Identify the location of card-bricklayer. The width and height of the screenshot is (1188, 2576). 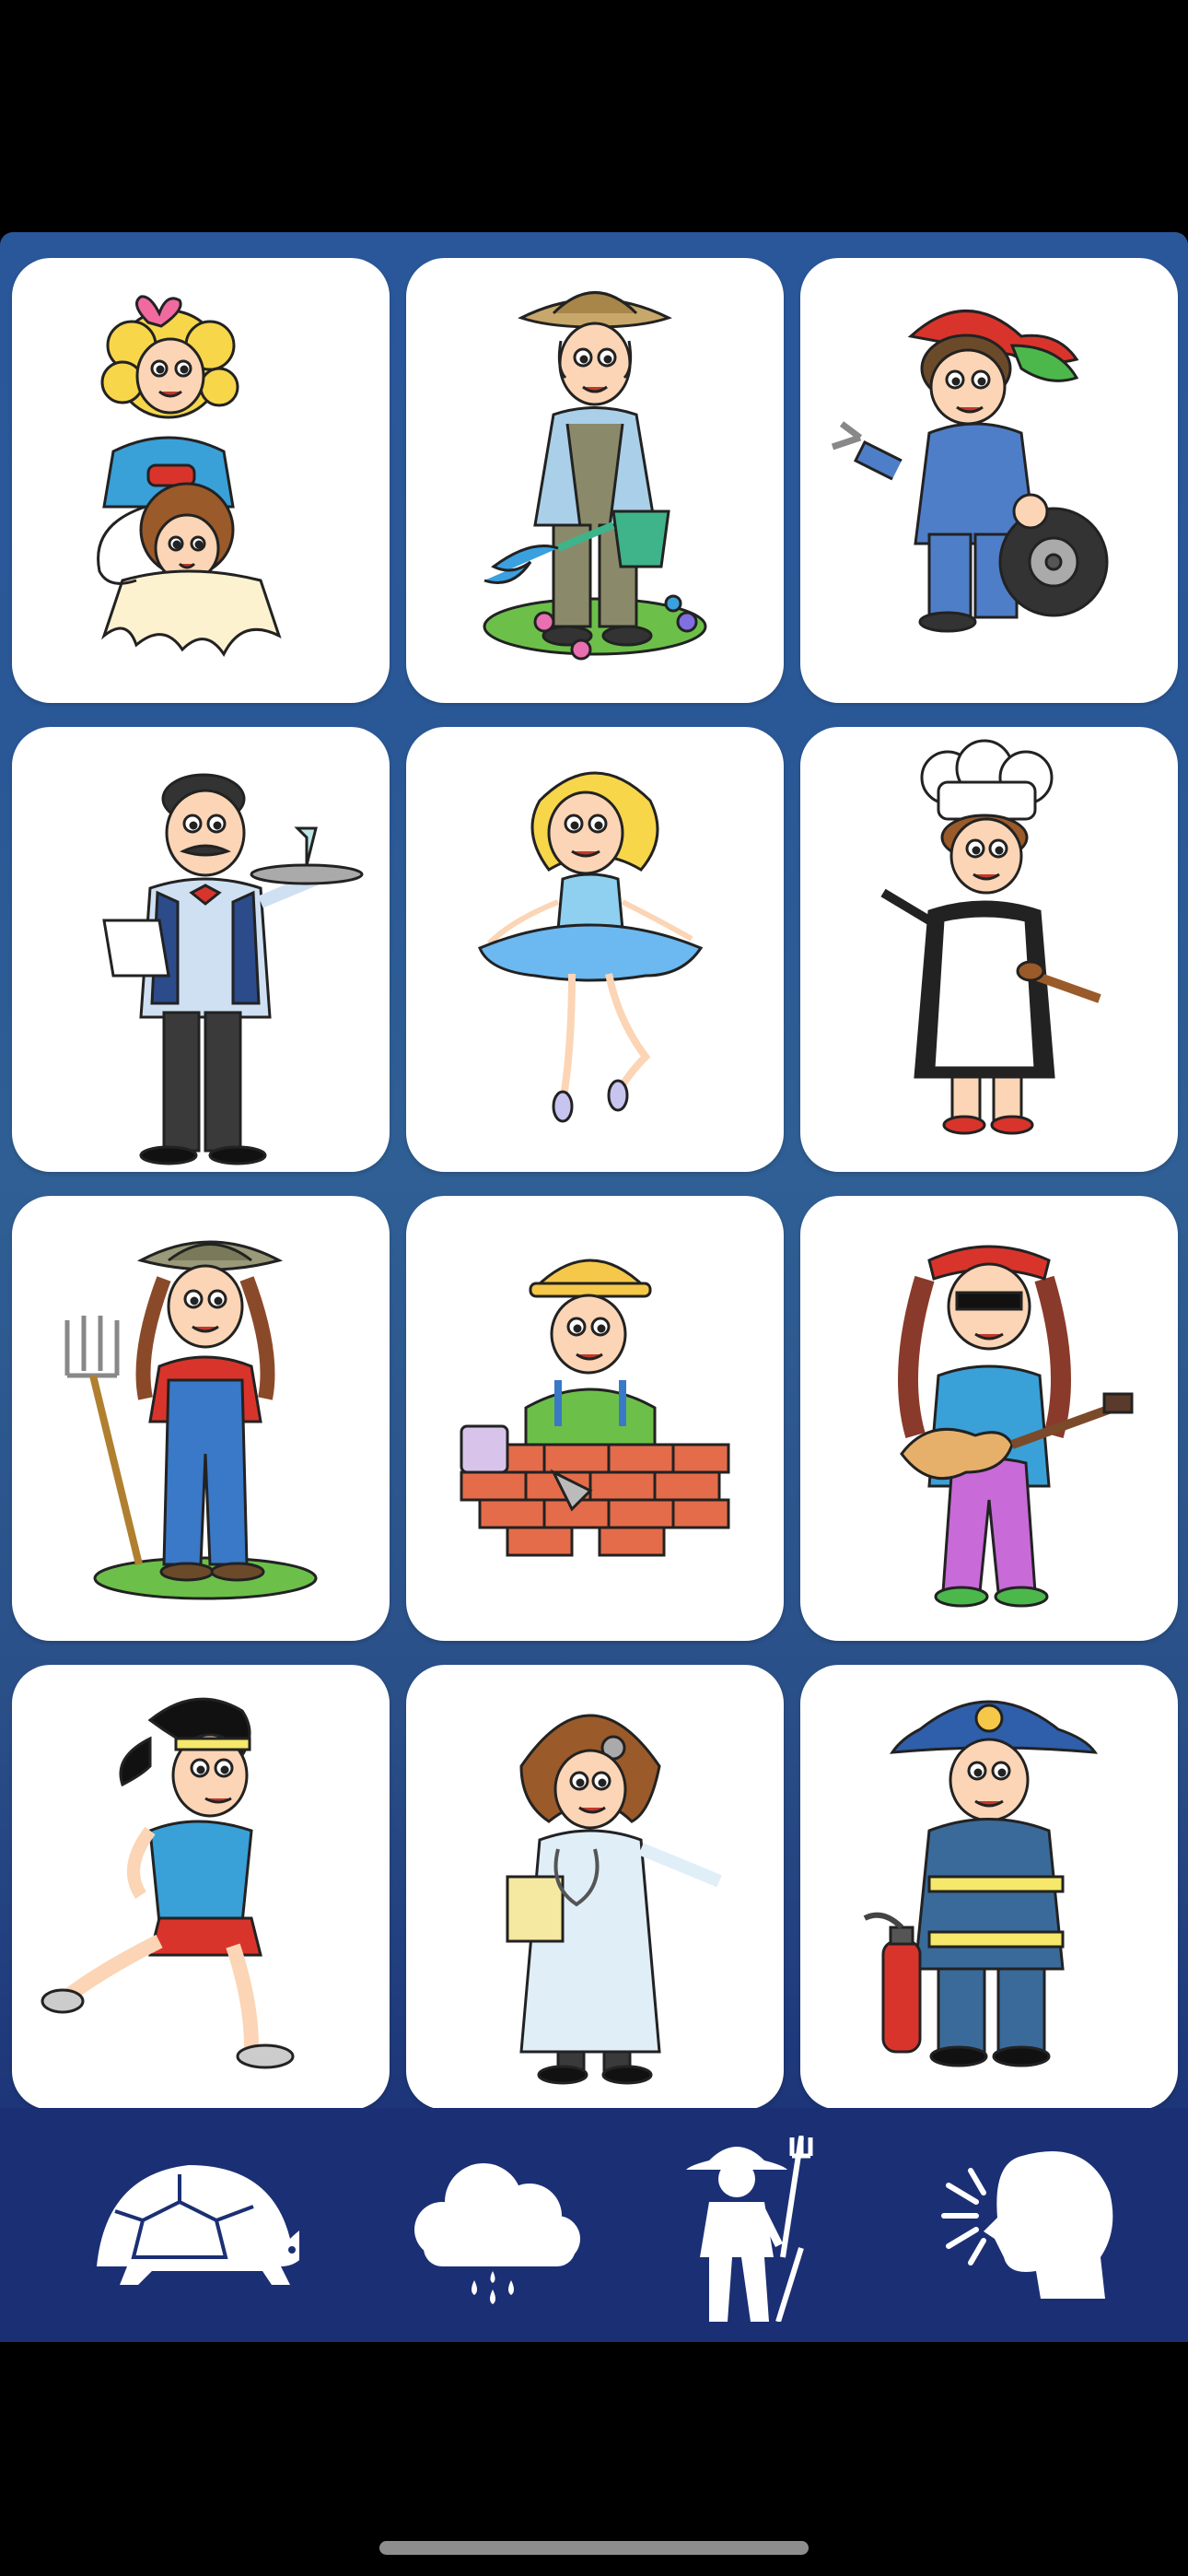
(595, 1418).